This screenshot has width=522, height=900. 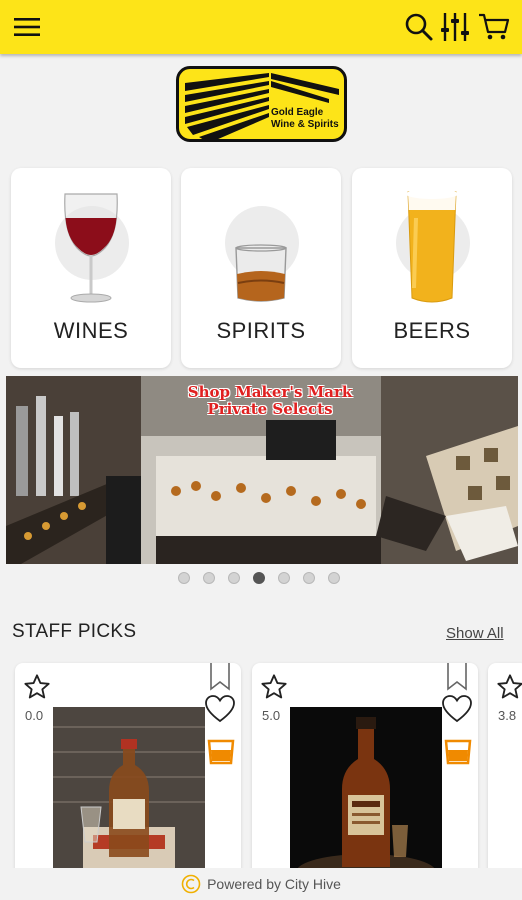 I want to click on store-logo: Gold Eagle Wine & Spirits, so click(x=261, y=104).